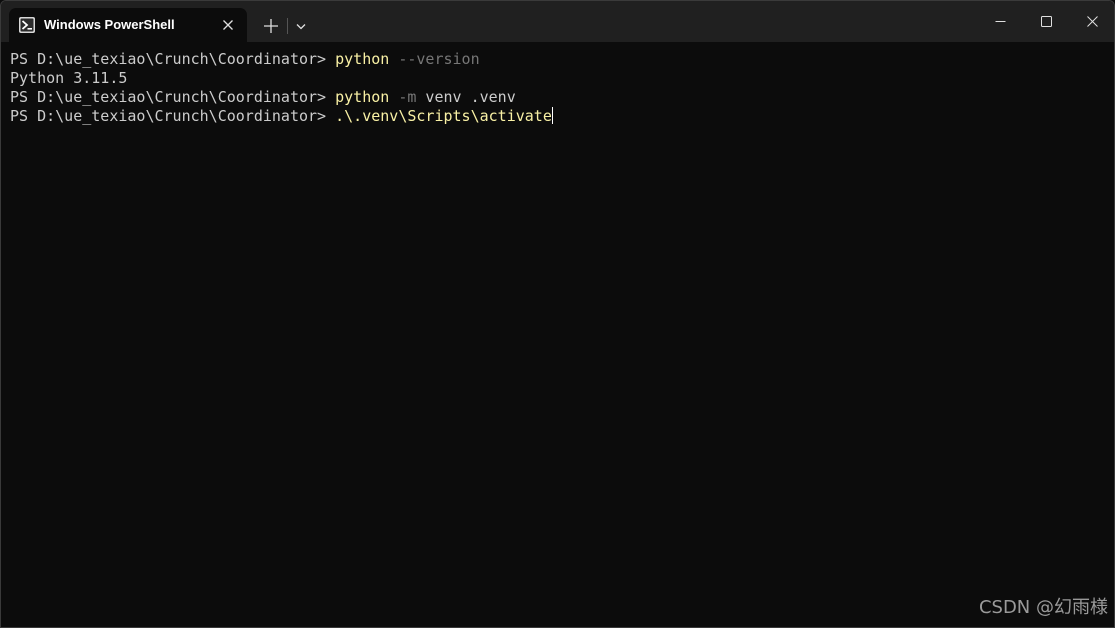 The image size is (1115, 628). I want to click on argument: venv .venv, so click(466, 97).